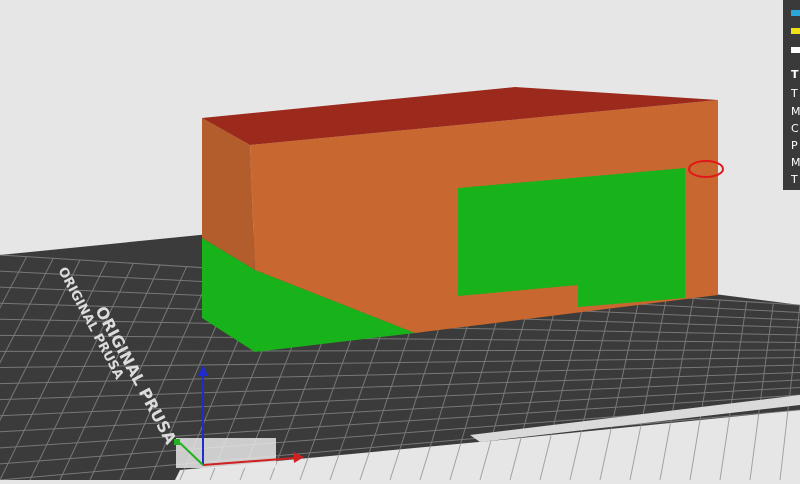  What do you see at coordinates (795, 74) in the screenshot?
I see `legend-row-0: T` at bounding box center [795, 74].